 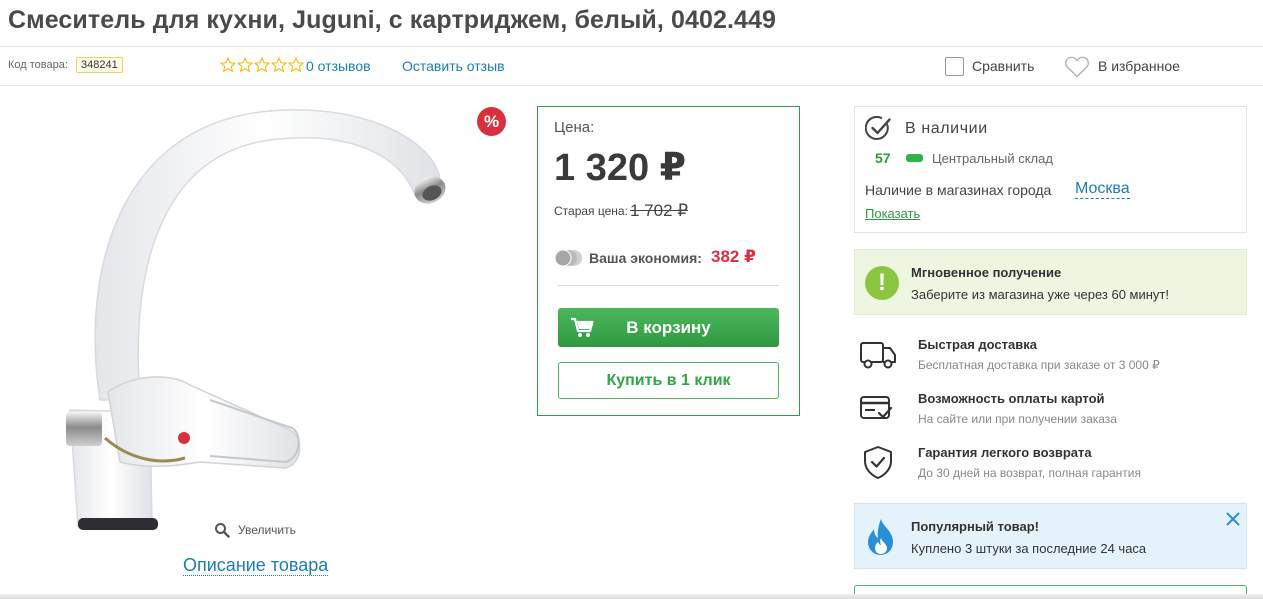 What do you see at coordinates (946, 128) in the screenshot?
I see `stock-status: В наличии` at bounding box center [946, 128].